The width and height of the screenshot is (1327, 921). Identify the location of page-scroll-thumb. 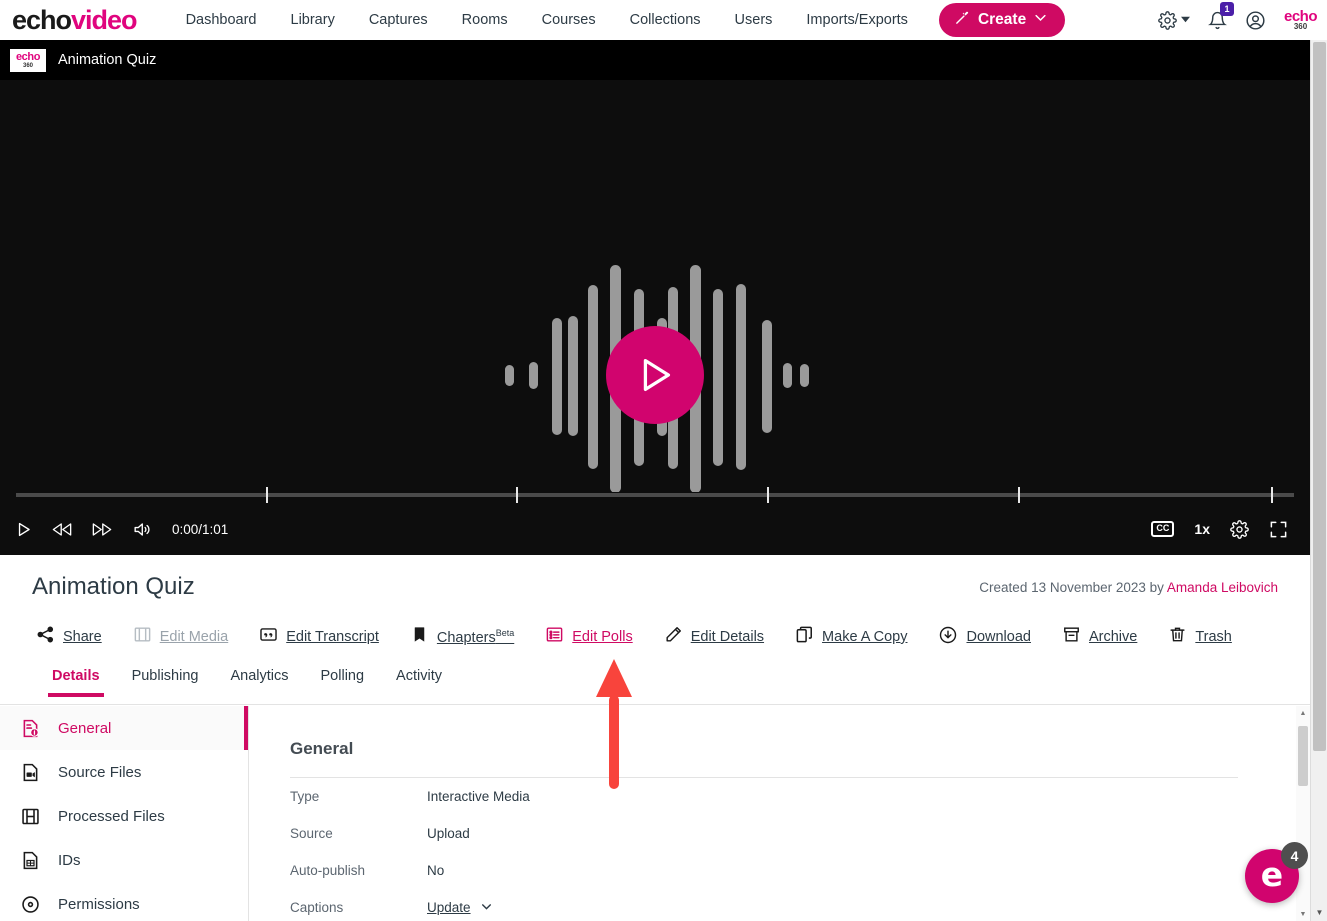
(1319, 396).